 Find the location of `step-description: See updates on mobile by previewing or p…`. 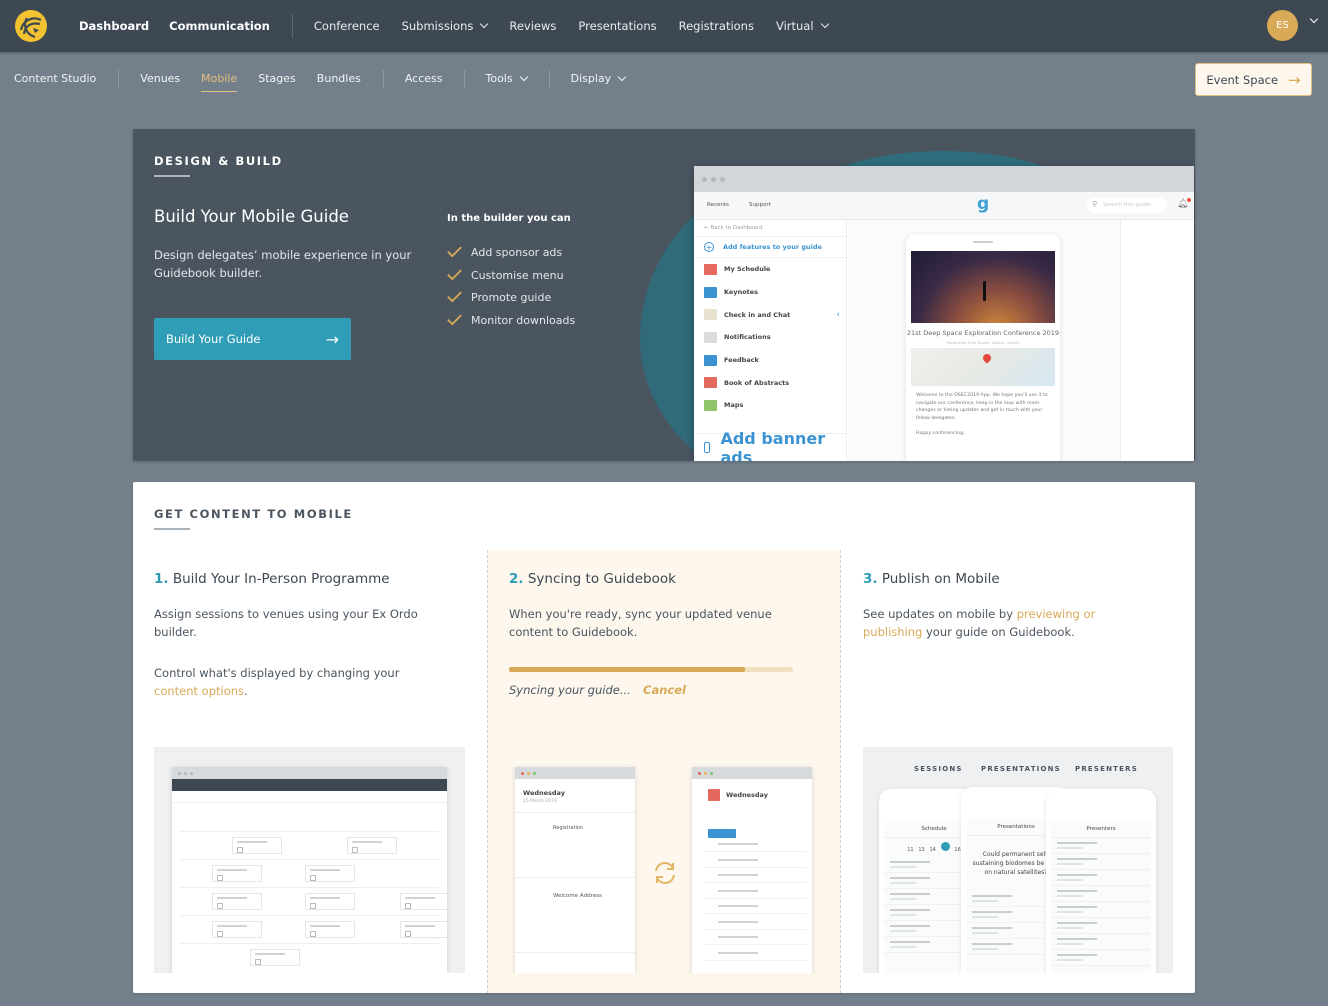

step-description: See updates on mobile by previewing or p… is located at coordinates (1008, 623).